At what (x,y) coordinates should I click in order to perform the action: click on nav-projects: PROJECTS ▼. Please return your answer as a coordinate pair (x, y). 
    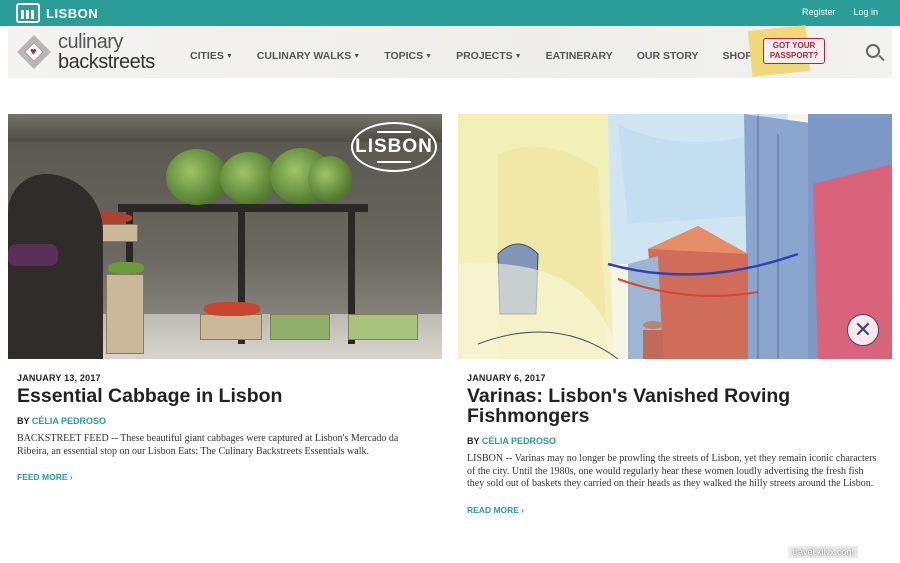
    Looking at the image, I should click on (489, 56).